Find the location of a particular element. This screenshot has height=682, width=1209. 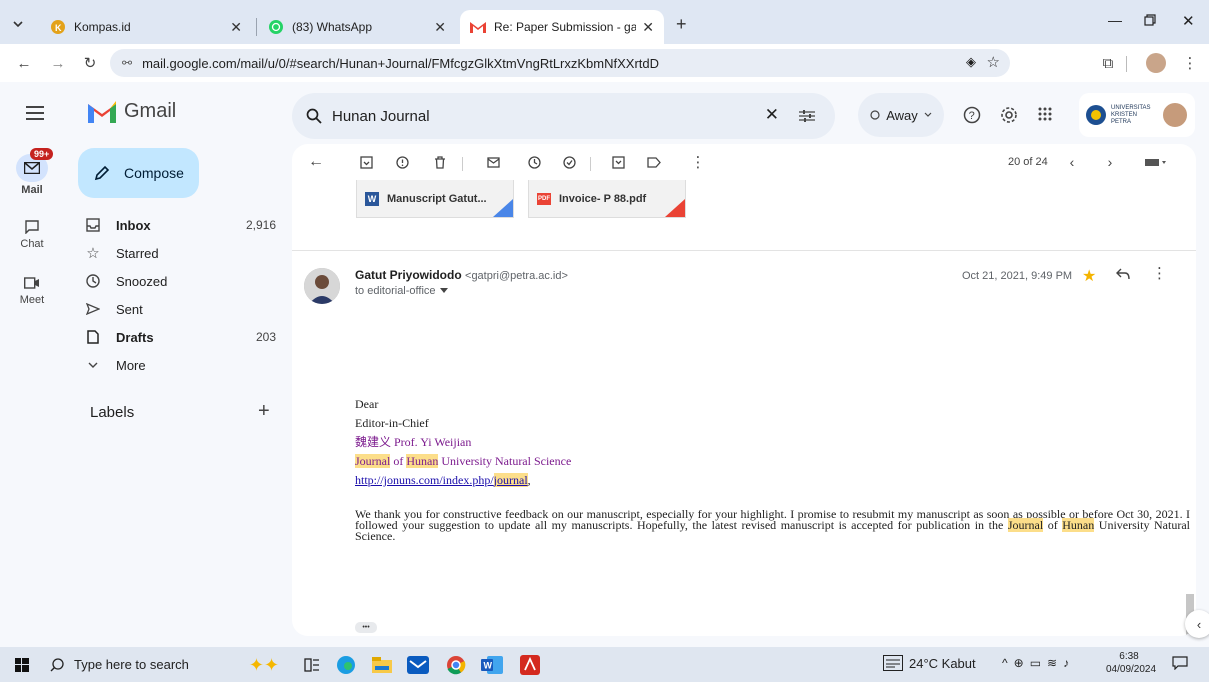

add-task-icon is located at coordinates (570, 162).